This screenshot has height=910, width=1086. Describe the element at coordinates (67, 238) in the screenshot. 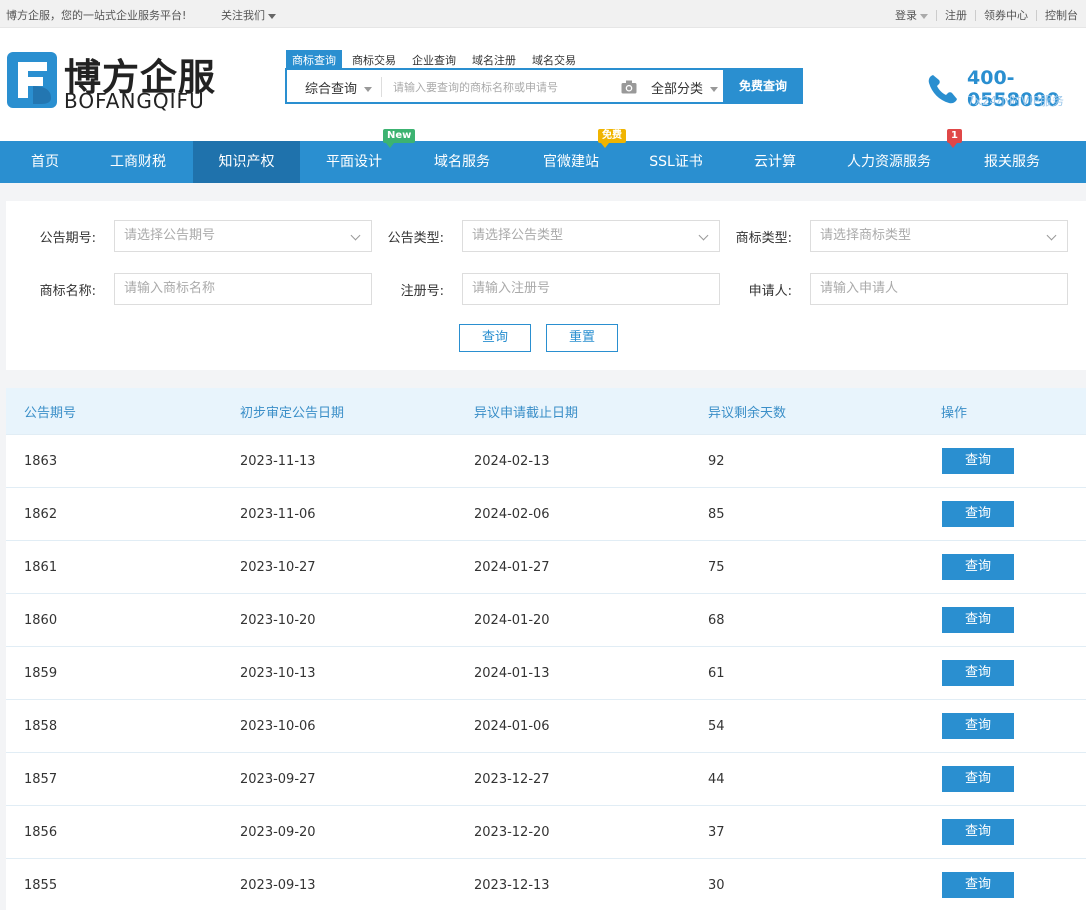

I see `issue-label: 公告期号:` at that location.